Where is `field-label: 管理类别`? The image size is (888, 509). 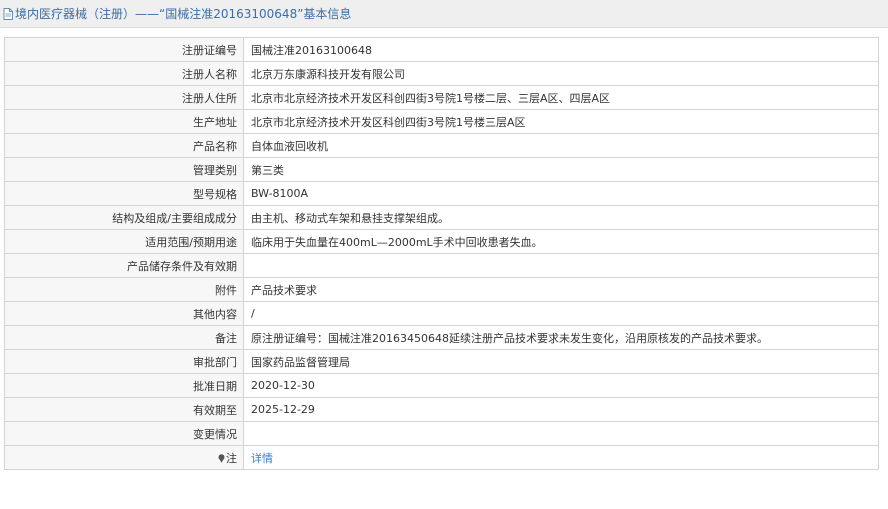
field-label: 管理类别 is located at coordinates (124, 169).